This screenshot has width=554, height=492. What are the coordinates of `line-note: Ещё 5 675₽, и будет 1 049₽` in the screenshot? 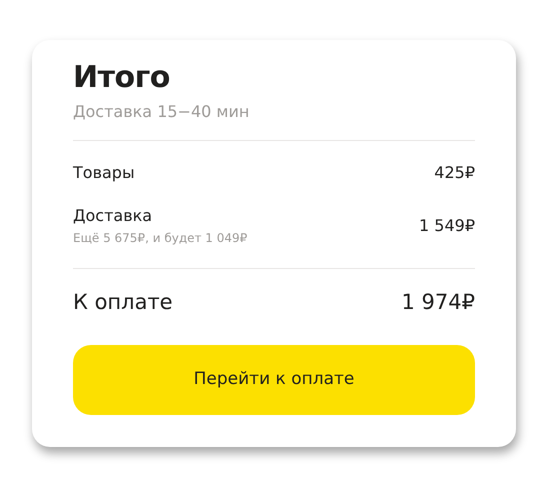 It's located at (160, 238).